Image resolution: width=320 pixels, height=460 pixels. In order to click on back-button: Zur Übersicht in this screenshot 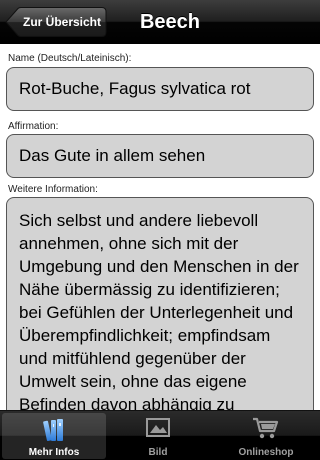, I will do `click(56, 22)`.